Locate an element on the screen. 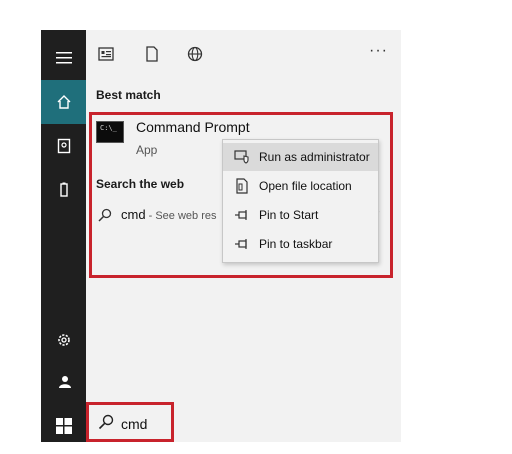 This screenshot has height=454, width=512. apps-filter-icon is located at coordinates (106, 54).